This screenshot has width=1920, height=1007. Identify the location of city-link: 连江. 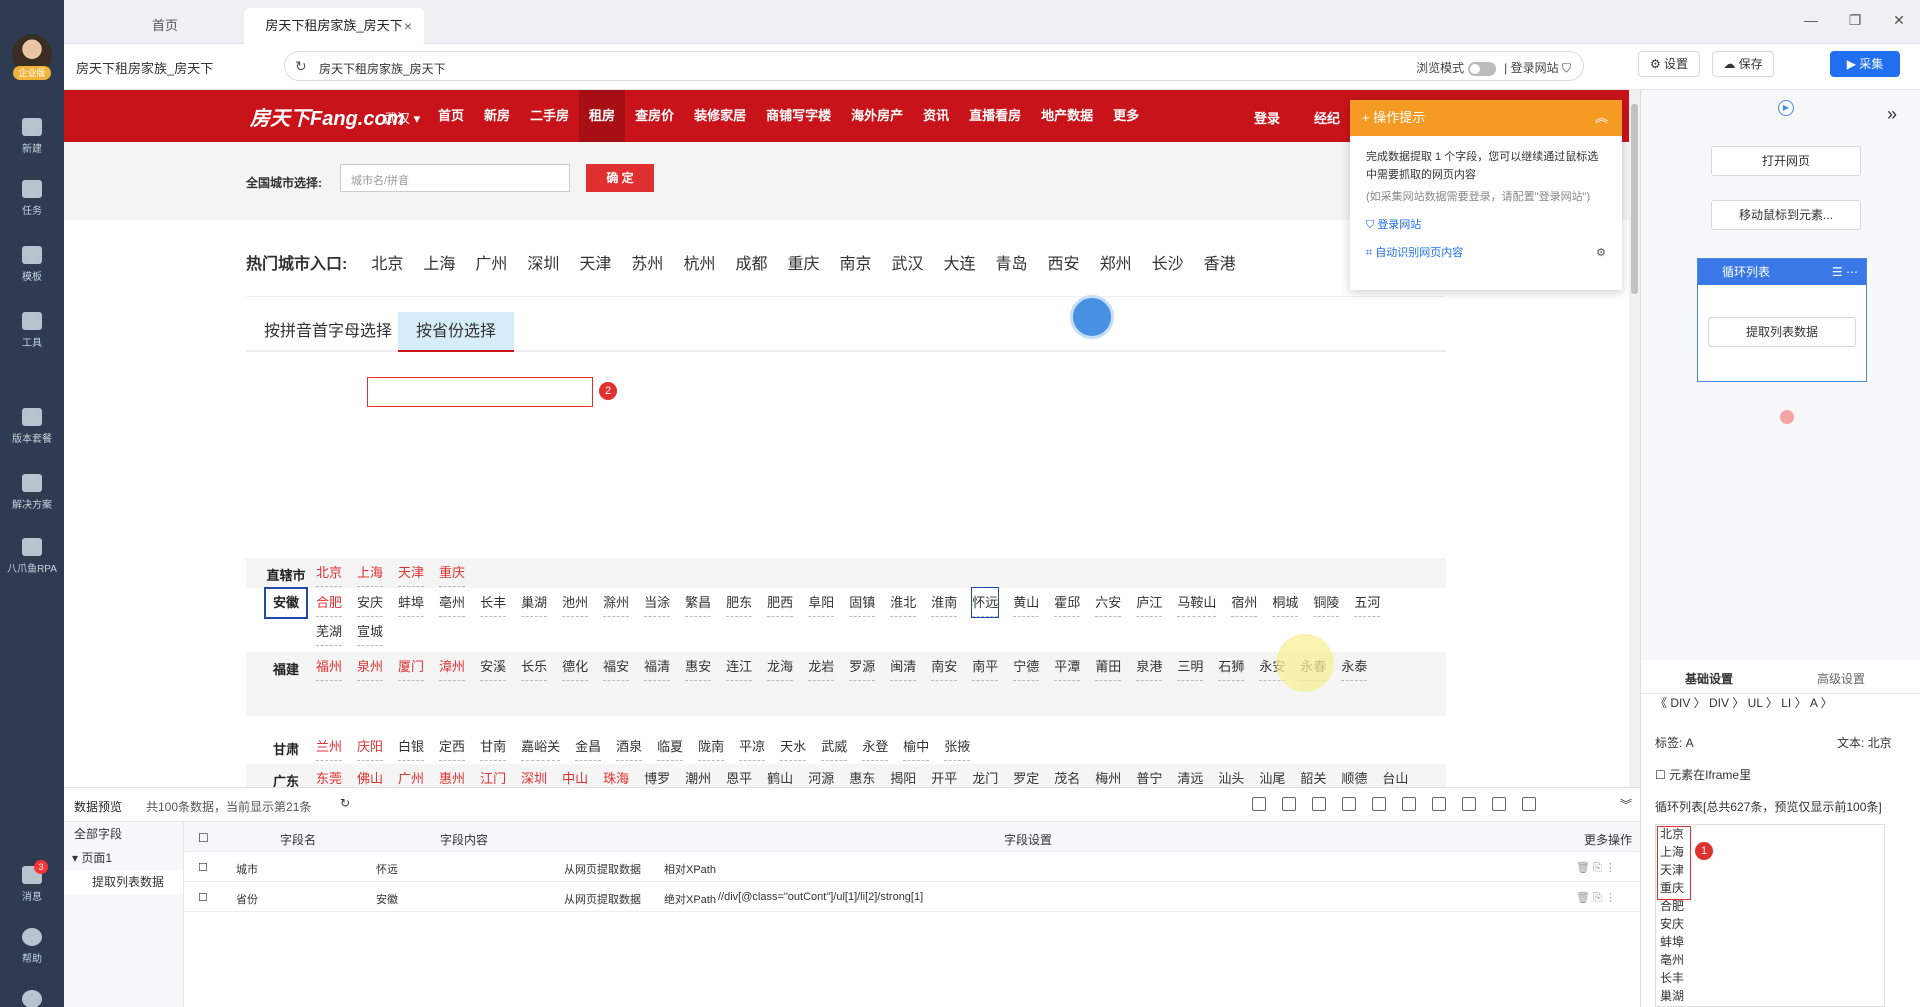
(739, 666).